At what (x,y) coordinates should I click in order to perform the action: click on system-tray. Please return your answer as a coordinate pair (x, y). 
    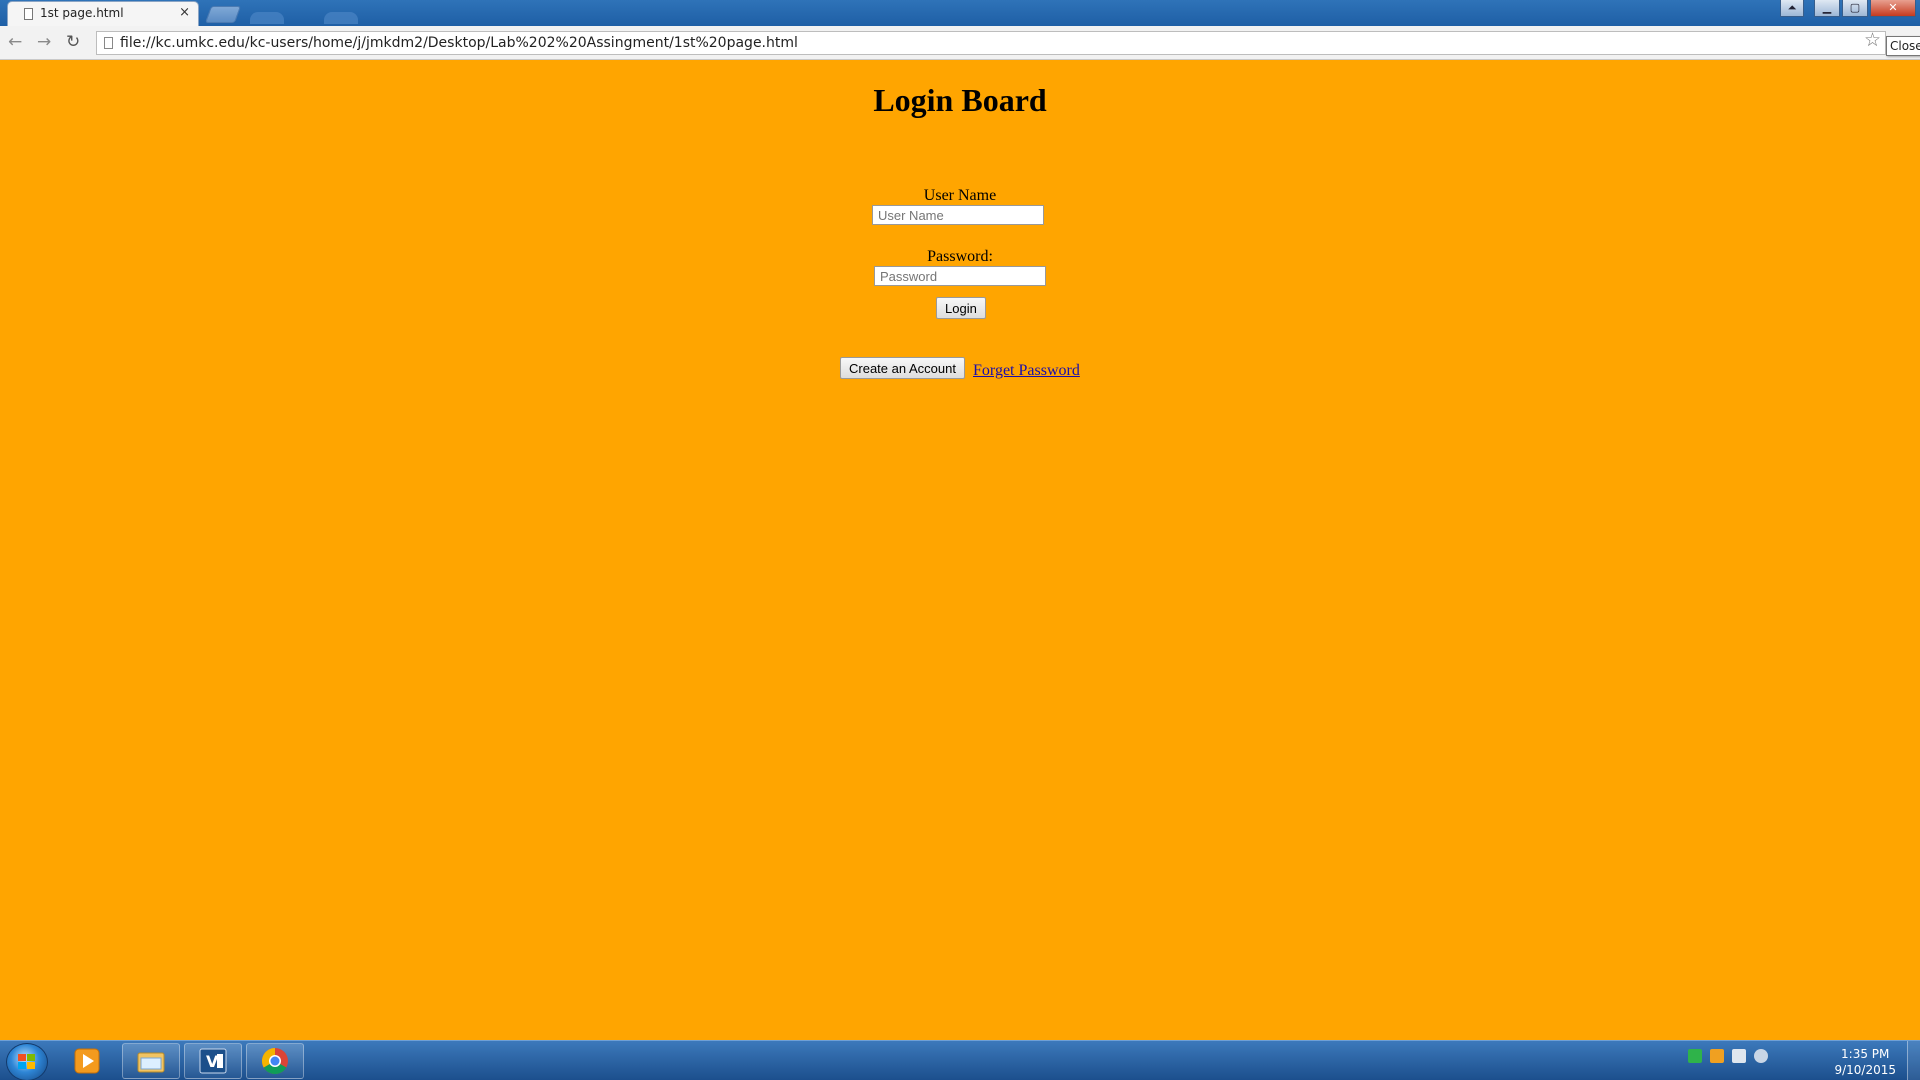
    Looking at the image, I should click on (1728, 1056).